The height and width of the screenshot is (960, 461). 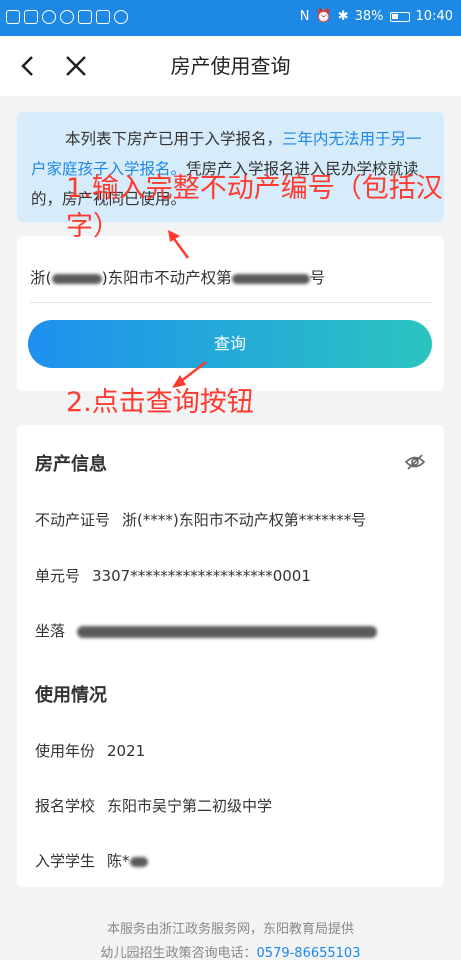 What do you see at coordinates (230, 18) in the screenshot?
I see `status-bar: N ⏰ ✱ 38% 10:40` at bounding box center [230, 18].